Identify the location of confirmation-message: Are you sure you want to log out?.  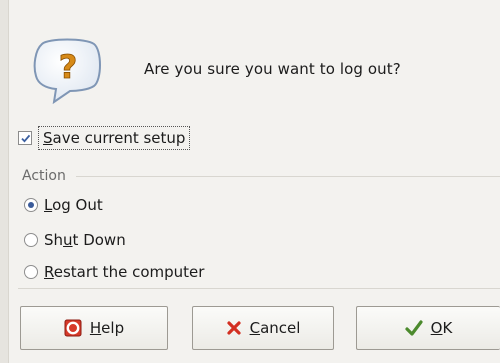
(272, 69).